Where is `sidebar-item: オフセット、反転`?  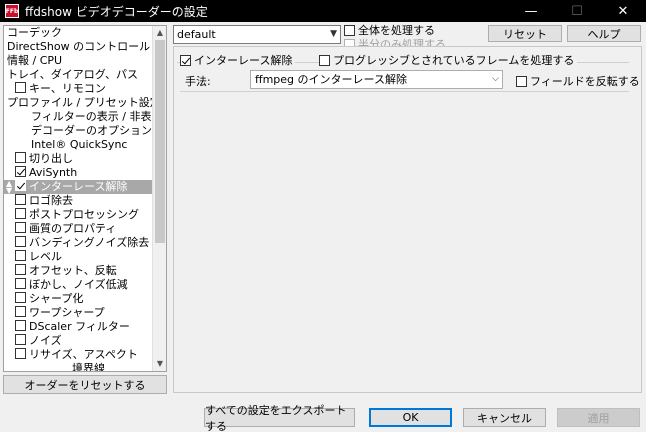
sidebar-item: オフセット、反転 is located at coordinates (66, 271).